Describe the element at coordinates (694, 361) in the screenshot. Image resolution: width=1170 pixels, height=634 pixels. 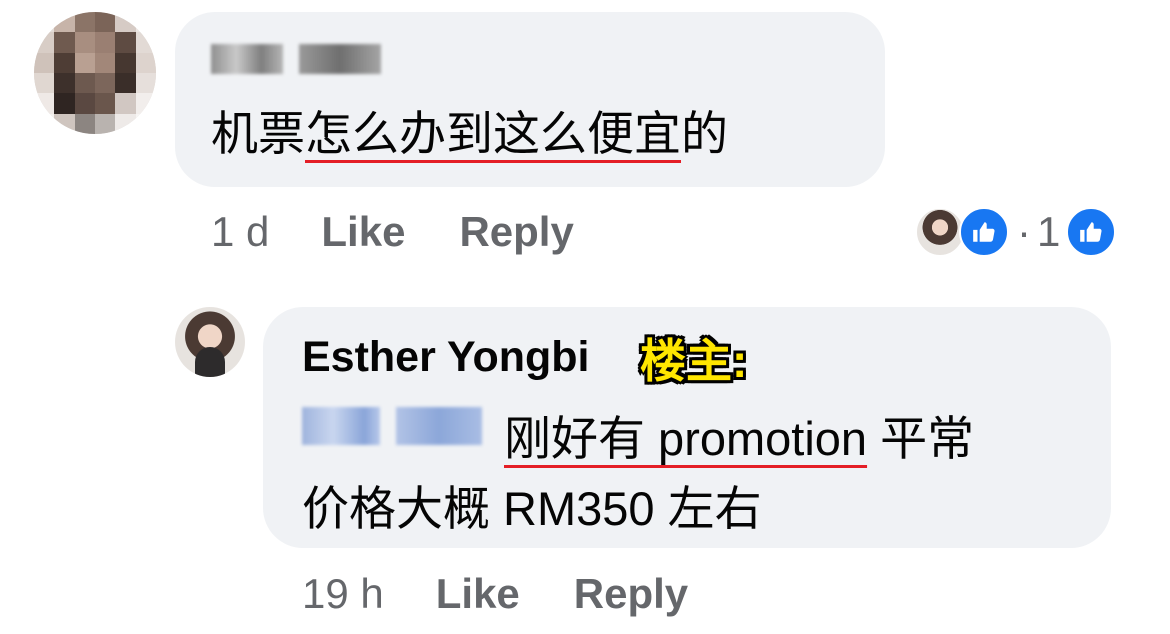
I see `op-badge: 楼主:` at that location.